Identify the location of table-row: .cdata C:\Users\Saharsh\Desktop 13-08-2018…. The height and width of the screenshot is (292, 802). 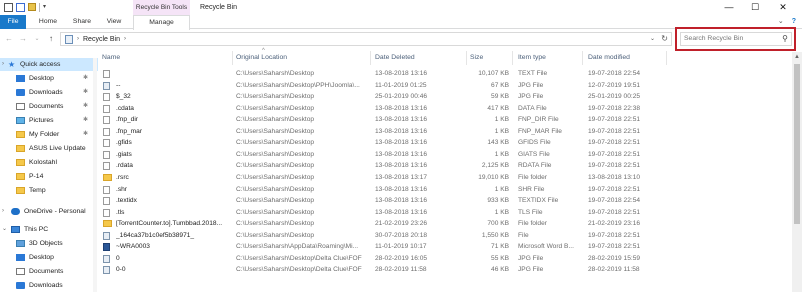
(443, 108).